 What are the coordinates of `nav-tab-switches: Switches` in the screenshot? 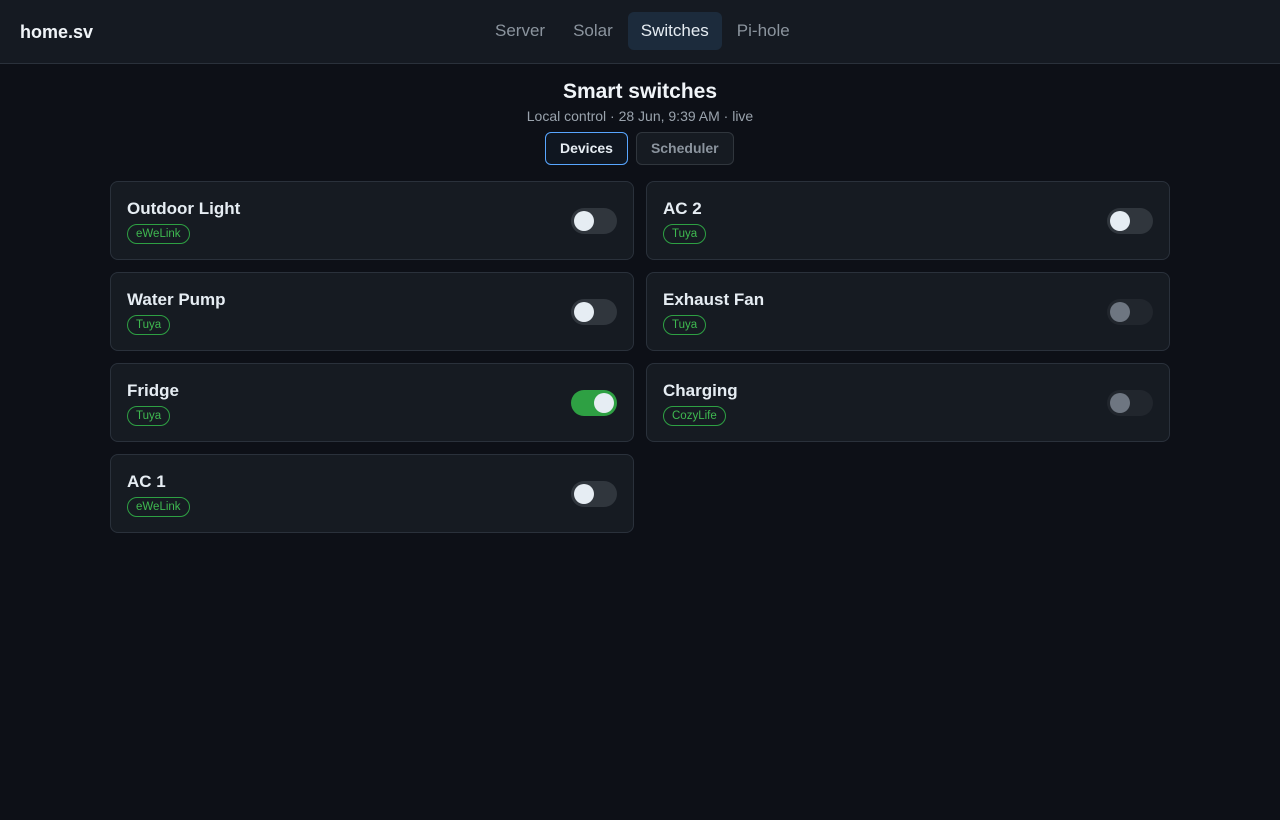 It's located at (674, 31).